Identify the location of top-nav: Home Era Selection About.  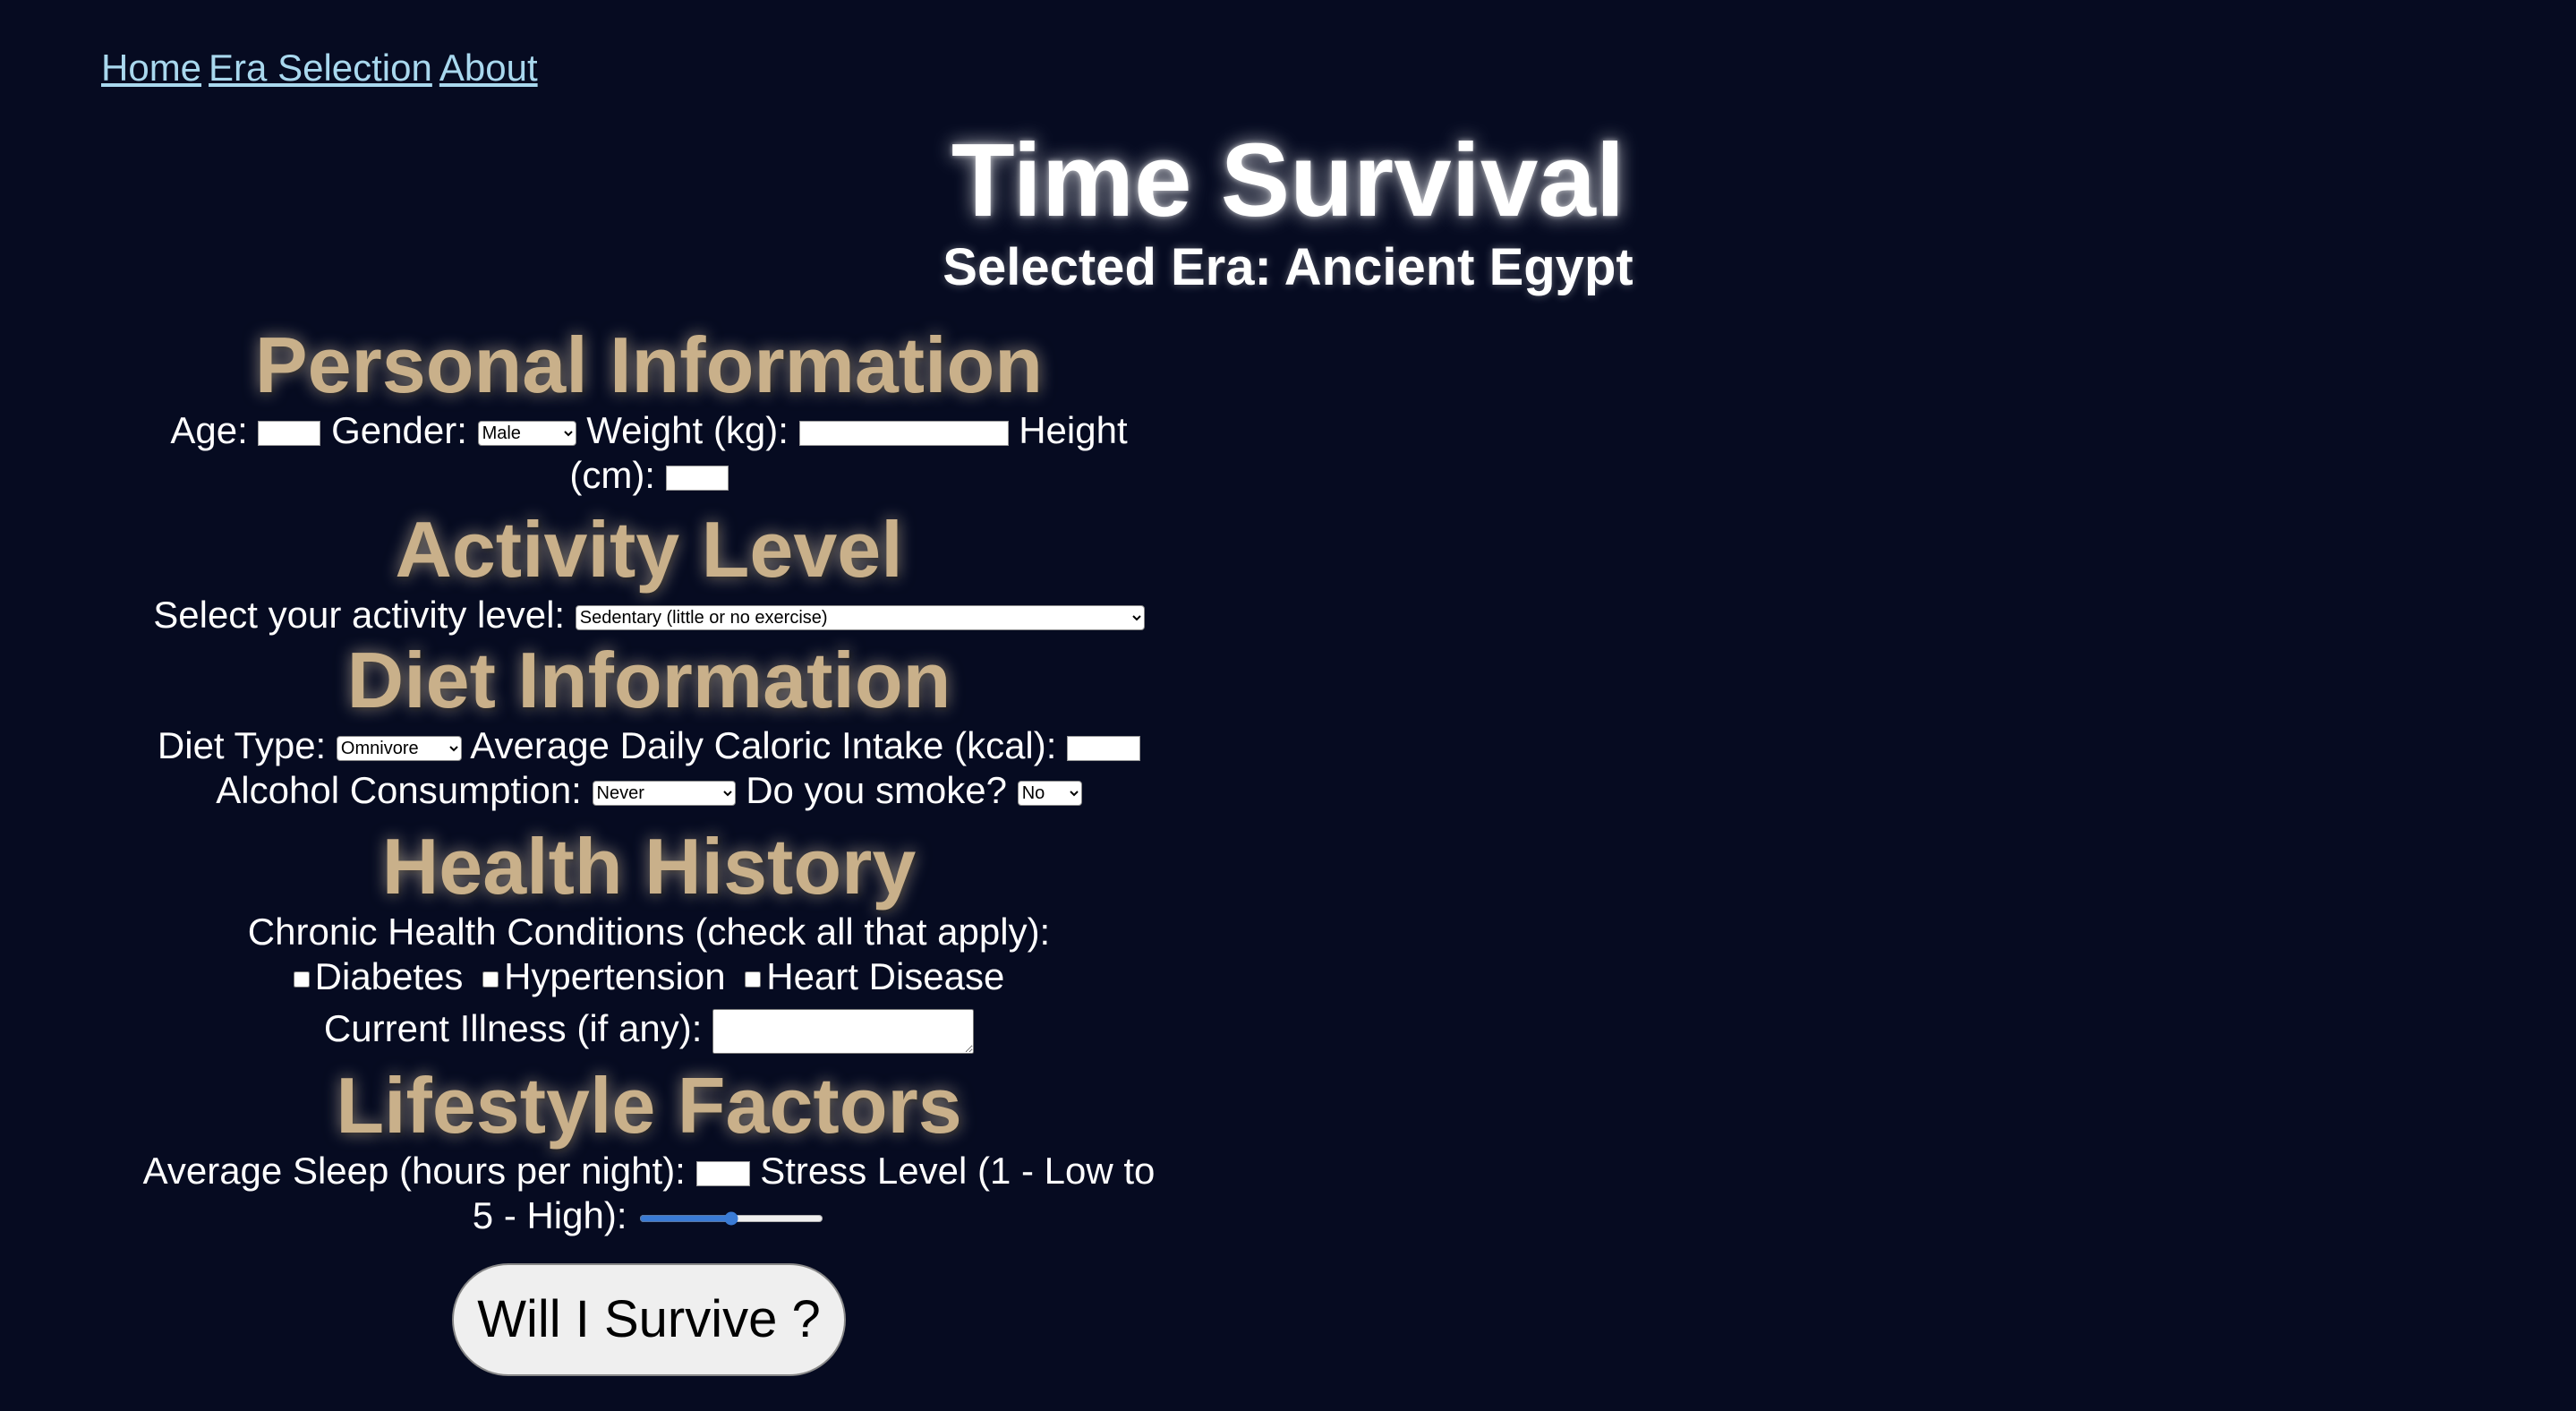
(323, 68).